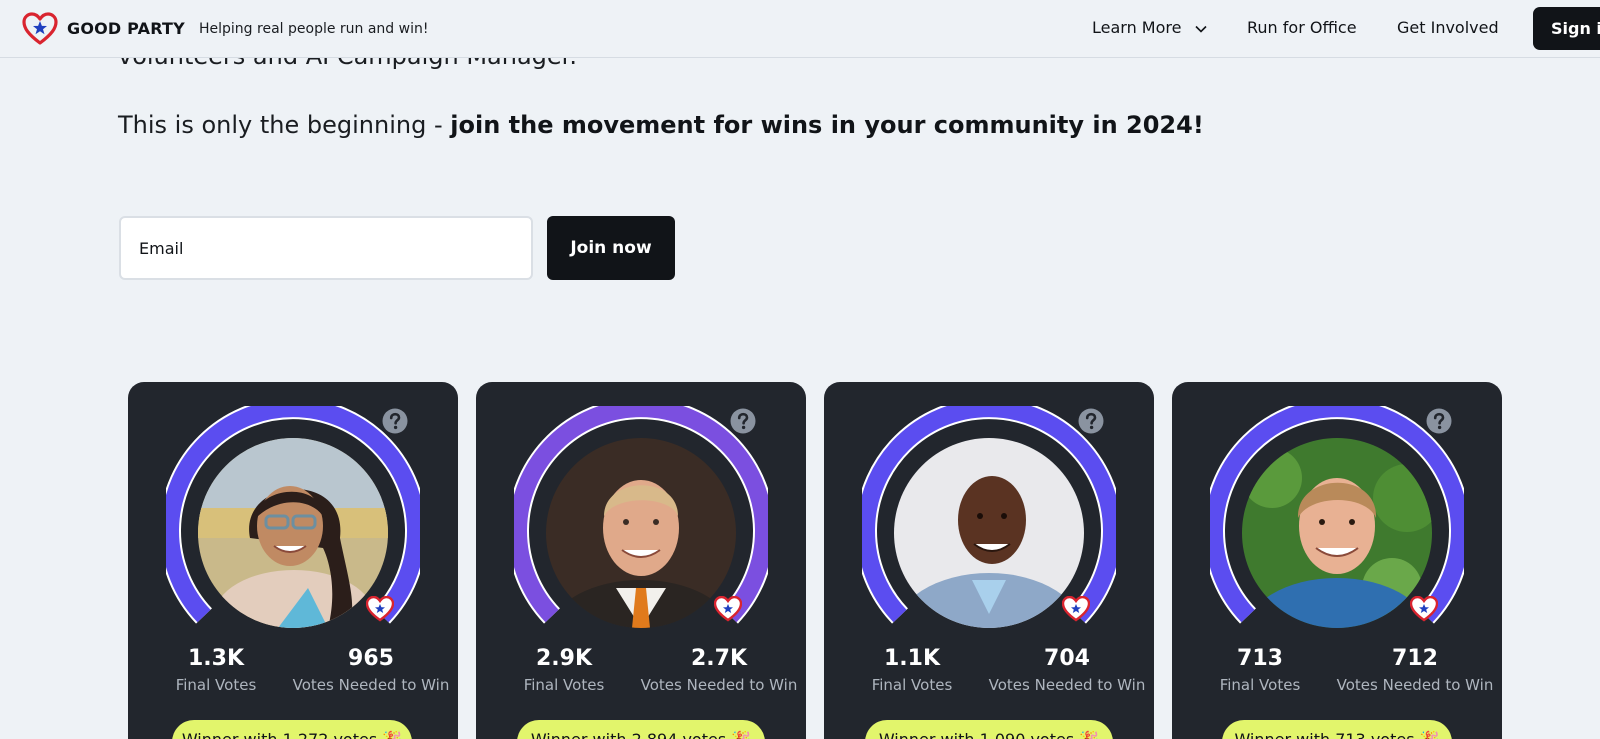 This screenshot has width=1600, height=739. I want to click on votes-needed-value: 2.7K, so click(719, 658).